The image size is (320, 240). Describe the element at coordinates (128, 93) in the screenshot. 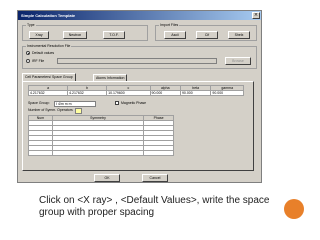

I see `value-c: 10.179600` at that location.